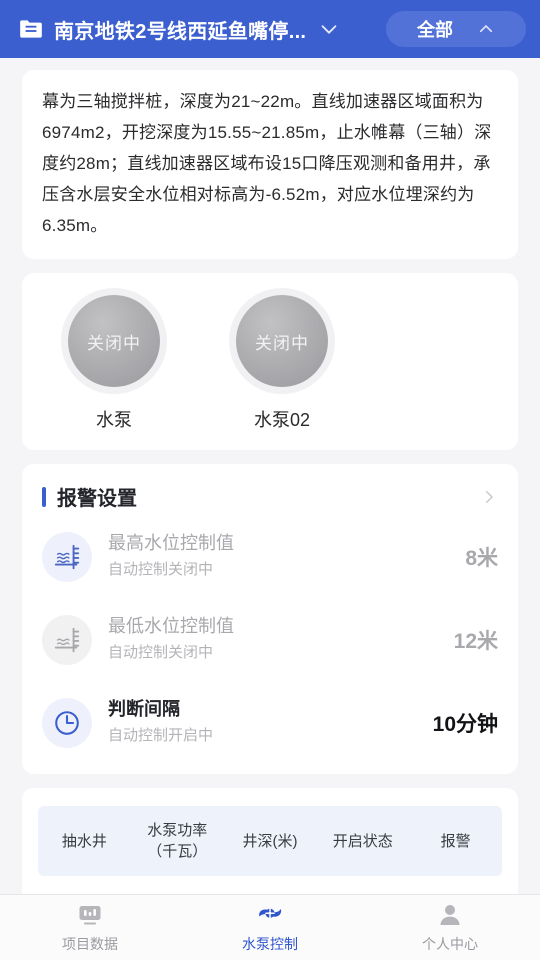  Describe the element at coordinates (258, 722) in the screenshot. I see `alarm-text-block: 判断间隔 自动控制开启中` at that location.